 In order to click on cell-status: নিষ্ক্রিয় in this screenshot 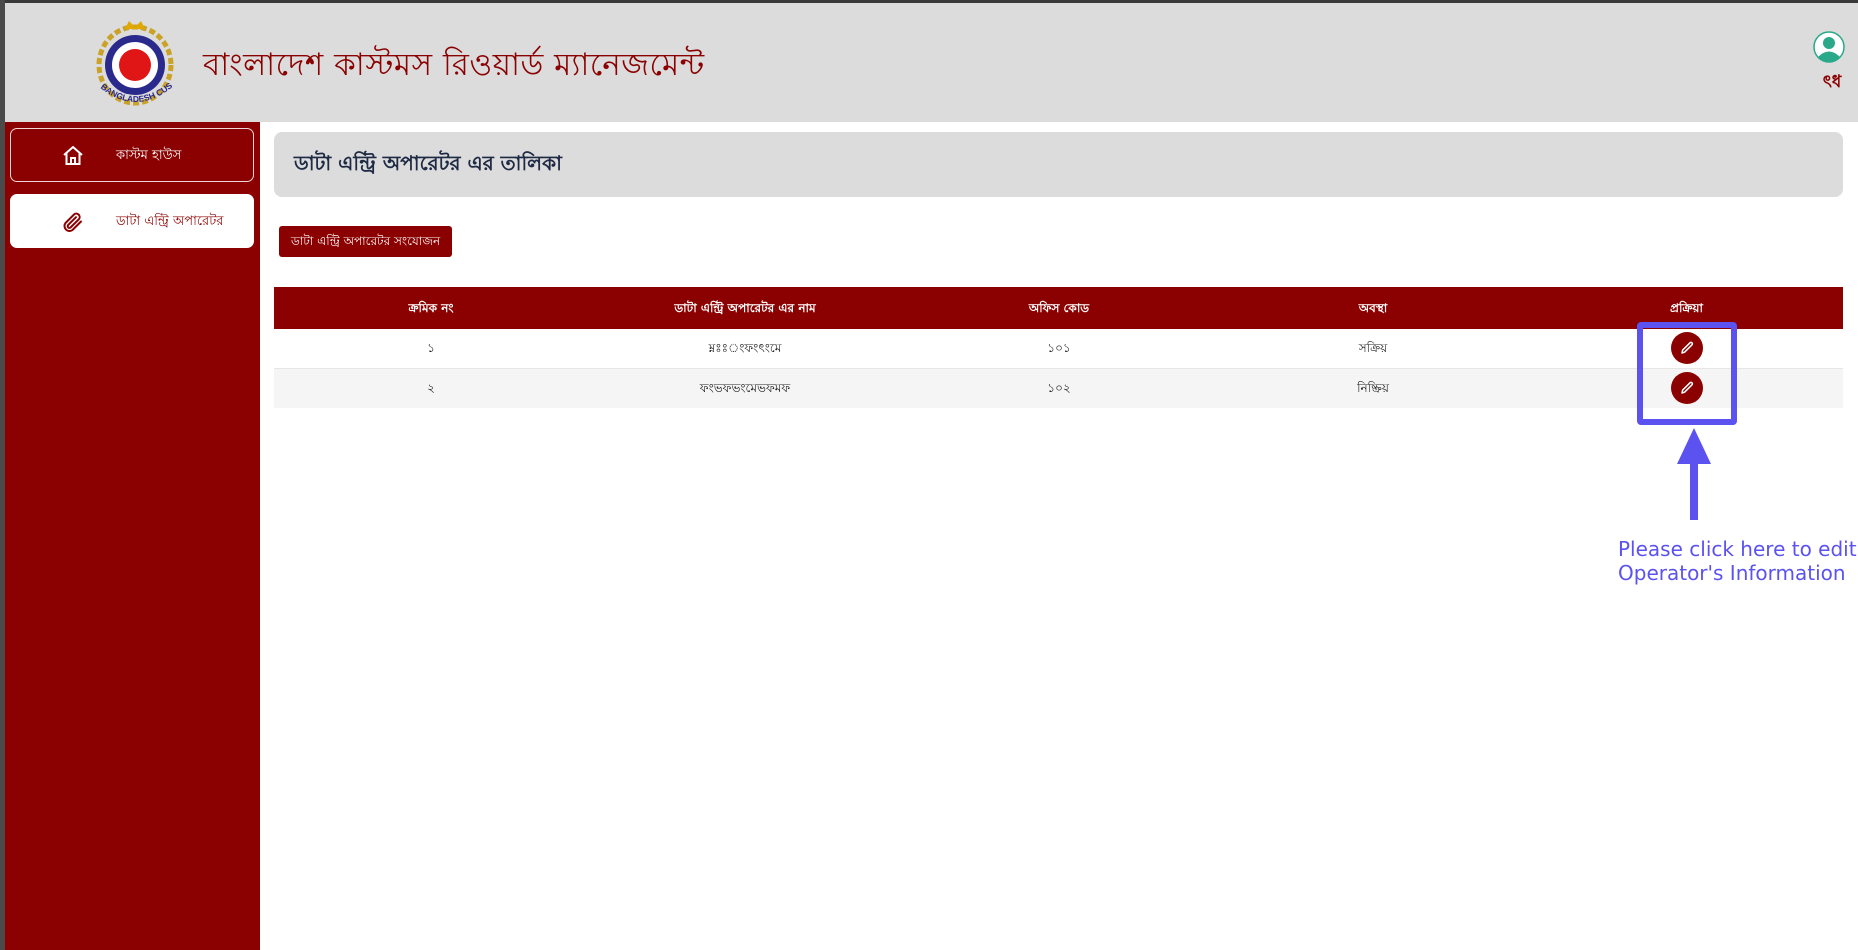, I will do `click(1373, 388)`.